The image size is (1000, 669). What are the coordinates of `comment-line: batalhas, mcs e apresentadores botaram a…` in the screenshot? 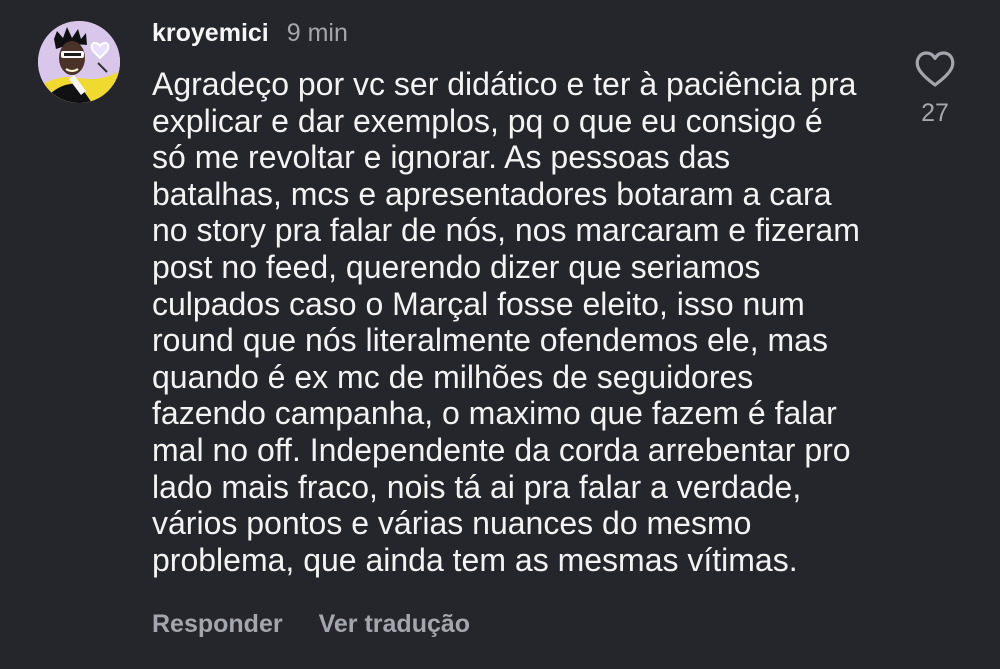 It's located at (492, 193).